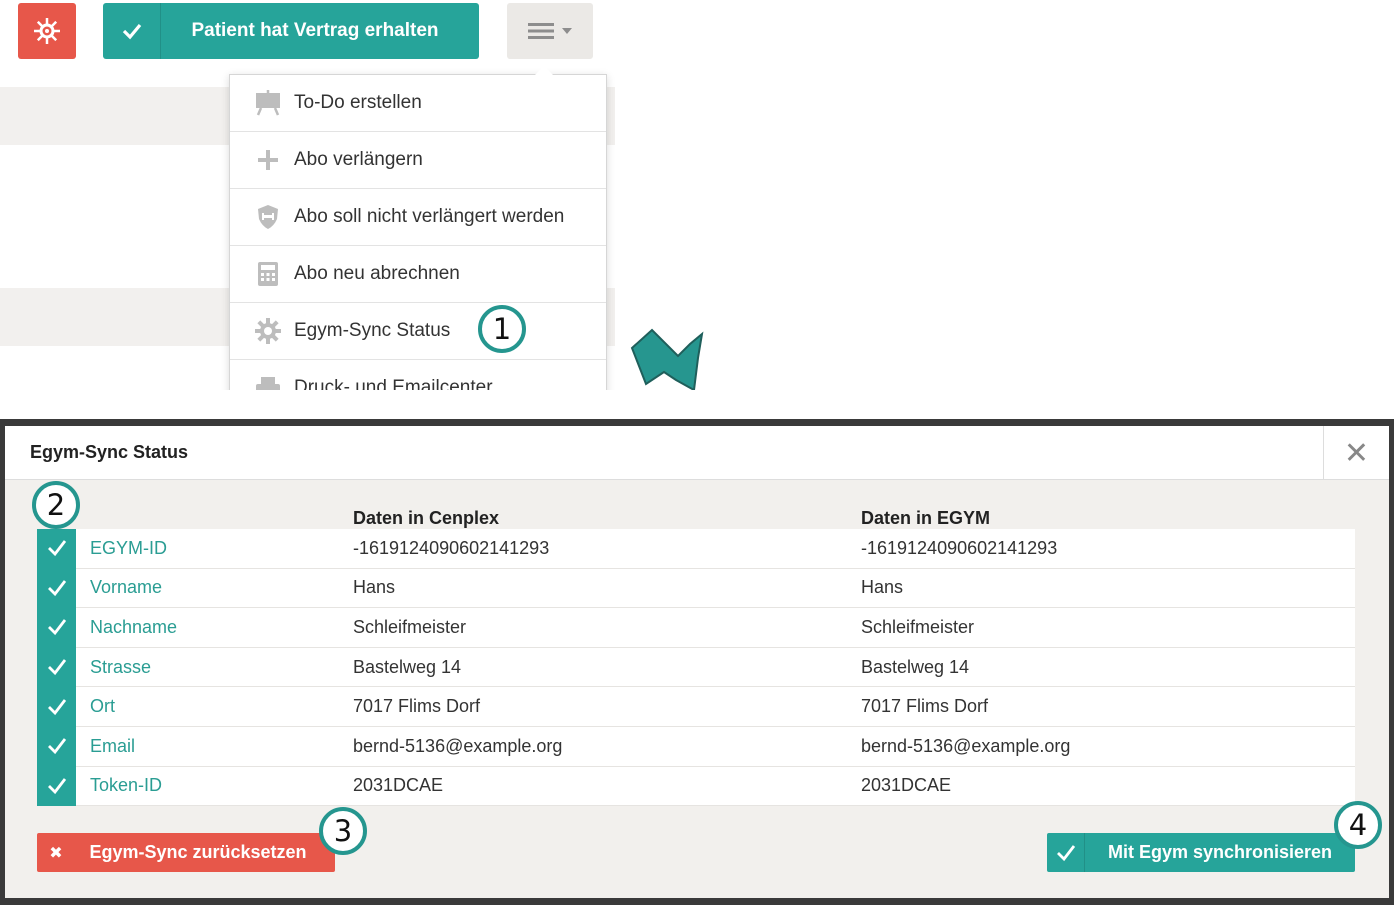  What do you see at coordinates (377, 273) in the screenshot?
I see `menu-item-label: Abo neu abrechnen` at bounding box center [377, 273].